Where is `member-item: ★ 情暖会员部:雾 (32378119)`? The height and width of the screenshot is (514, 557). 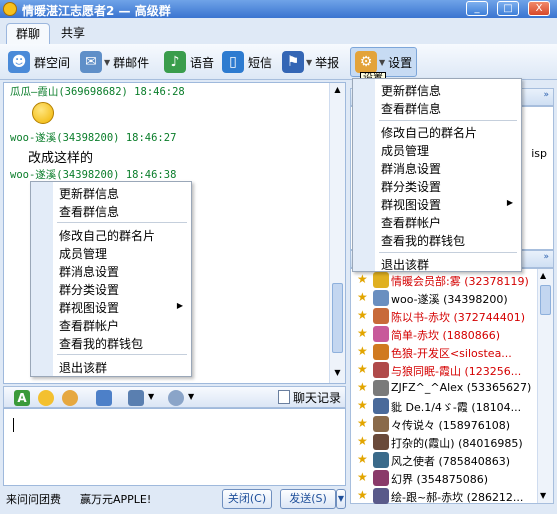 member-item: ★ 情暖会员部:雾 (32378119) is located at coordinates (444, 280).